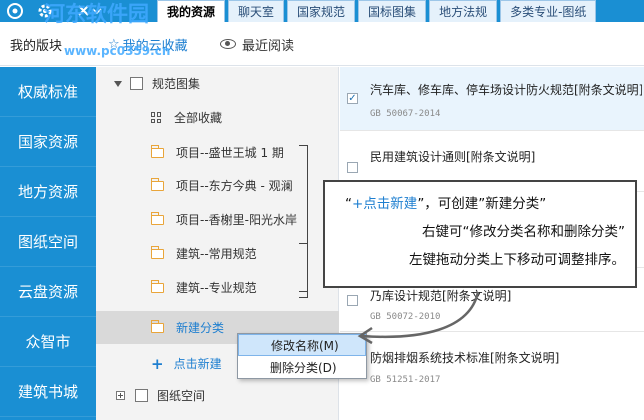  I want to click on expand-arrow-icon, so click(118, 83).